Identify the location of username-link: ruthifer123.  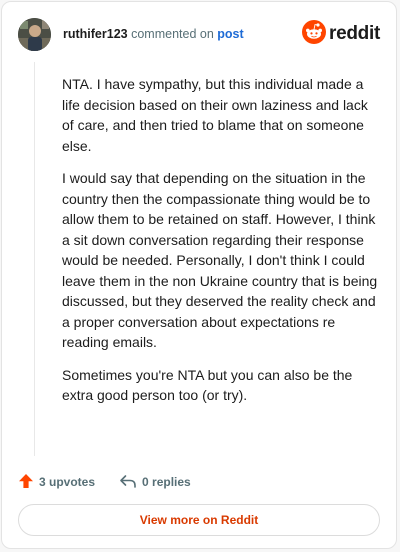
(95, 34).